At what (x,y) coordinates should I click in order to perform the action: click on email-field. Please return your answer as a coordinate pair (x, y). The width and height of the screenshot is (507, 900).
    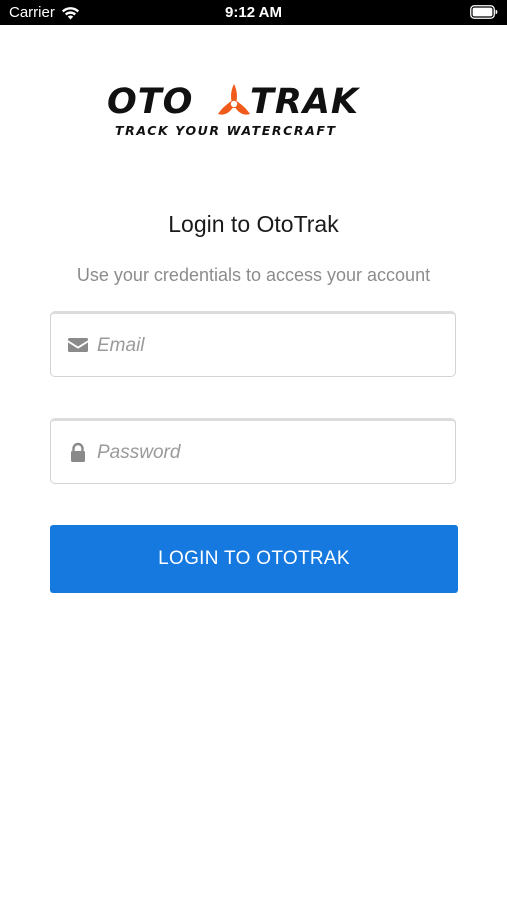
    Looking at the image, I should click on (253, 344).